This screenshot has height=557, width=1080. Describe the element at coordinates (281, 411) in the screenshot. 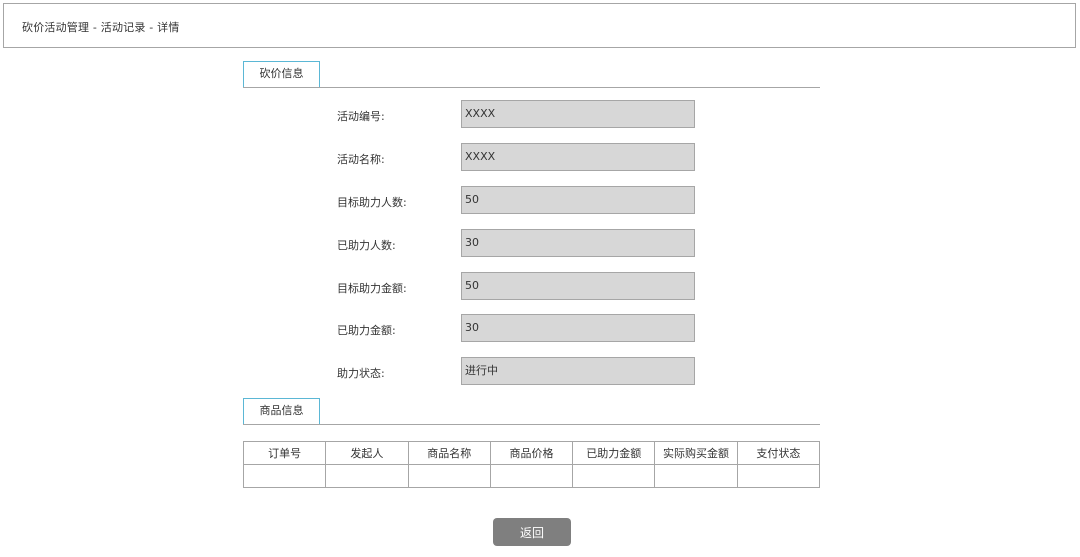

I see `tab-goods-info: 商品信息` at that location.